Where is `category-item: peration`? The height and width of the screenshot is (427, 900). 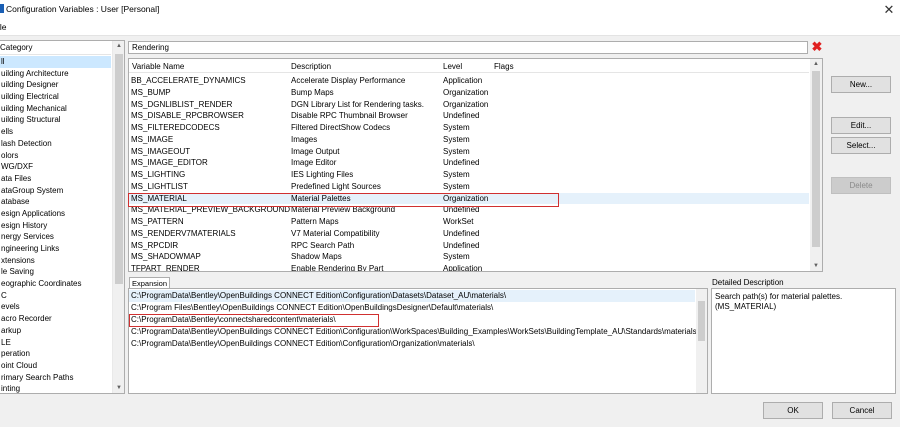 category-item: peration is located at coordinates (55, 354).